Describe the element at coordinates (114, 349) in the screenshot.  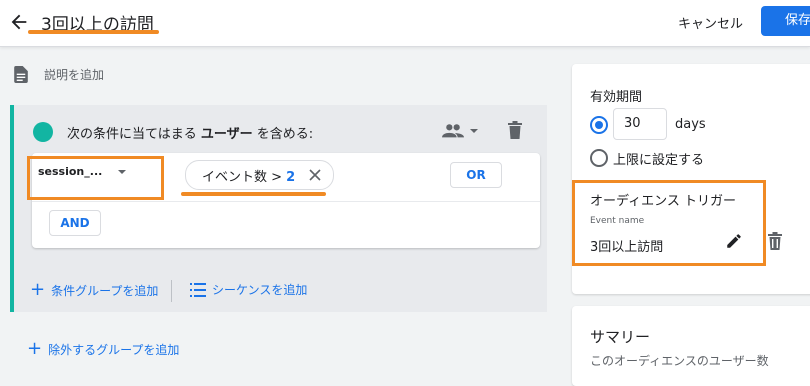
I see `add-exclude-group-label: 除外するグループを追加` at that location.